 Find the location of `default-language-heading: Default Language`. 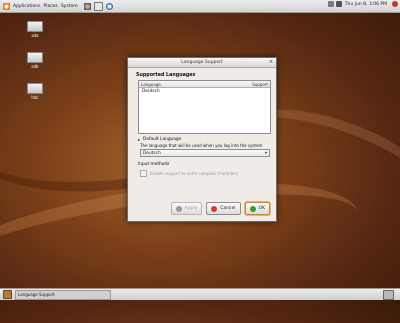

default-language-heading: Default Language is located at coordinates (162, 139).